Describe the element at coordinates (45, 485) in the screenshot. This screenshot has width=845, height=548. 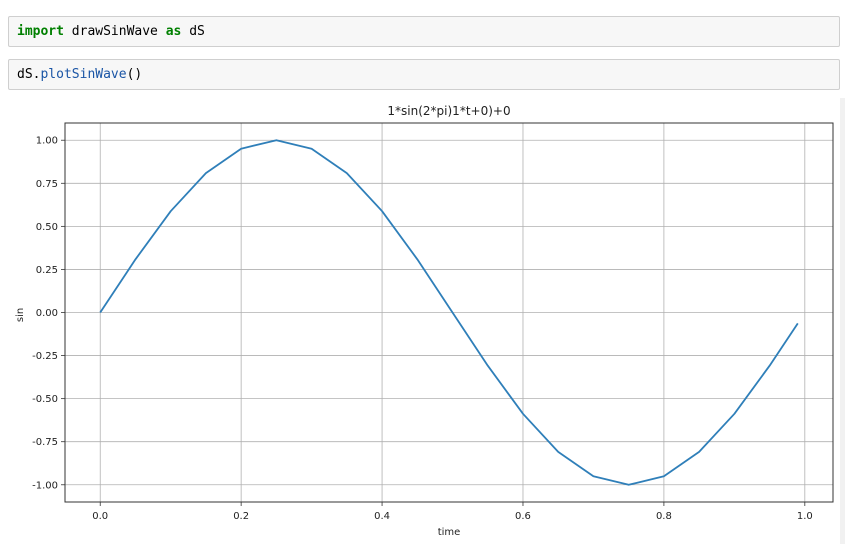
I see `y-tick-label: -1.00` at that location.